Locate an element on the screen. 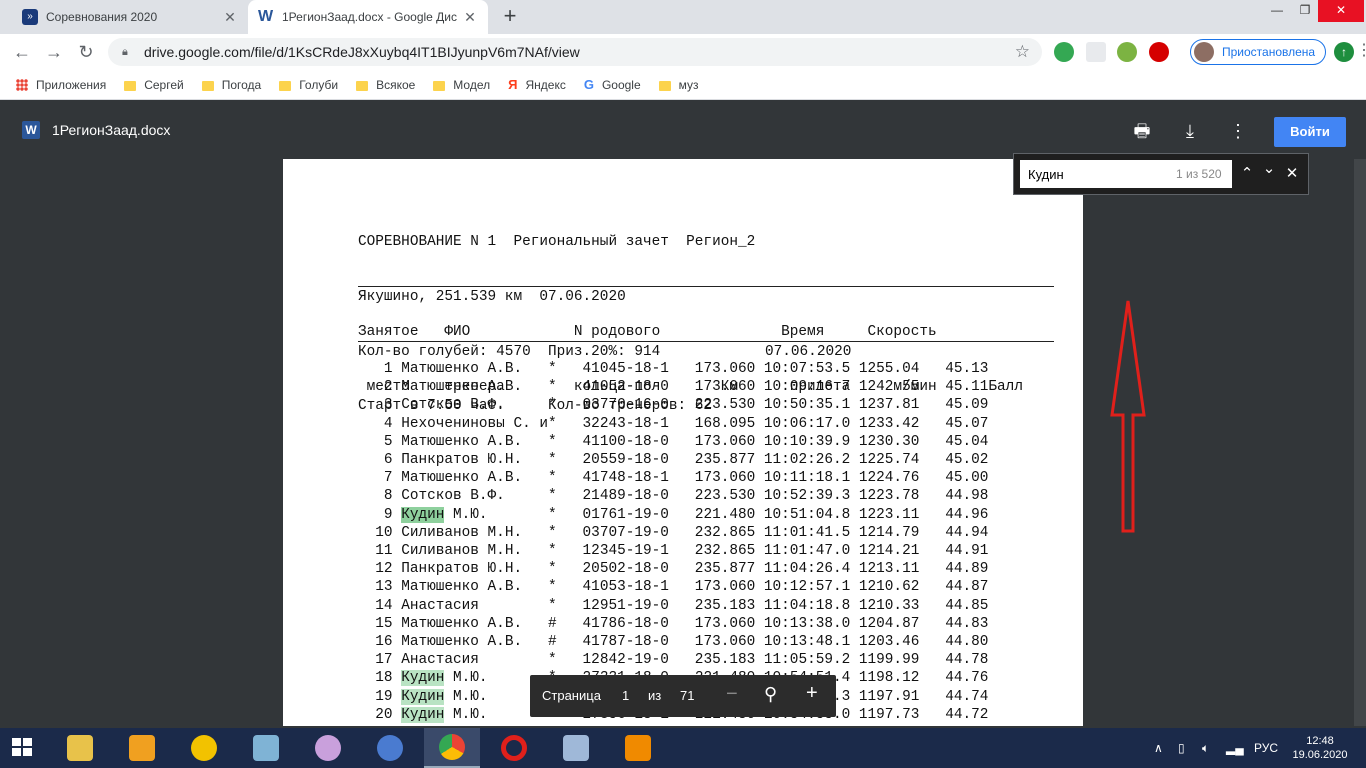 This screenshot has height=768, width=1366. bookmark-label: Сергей is located at coordinates (164, 84).